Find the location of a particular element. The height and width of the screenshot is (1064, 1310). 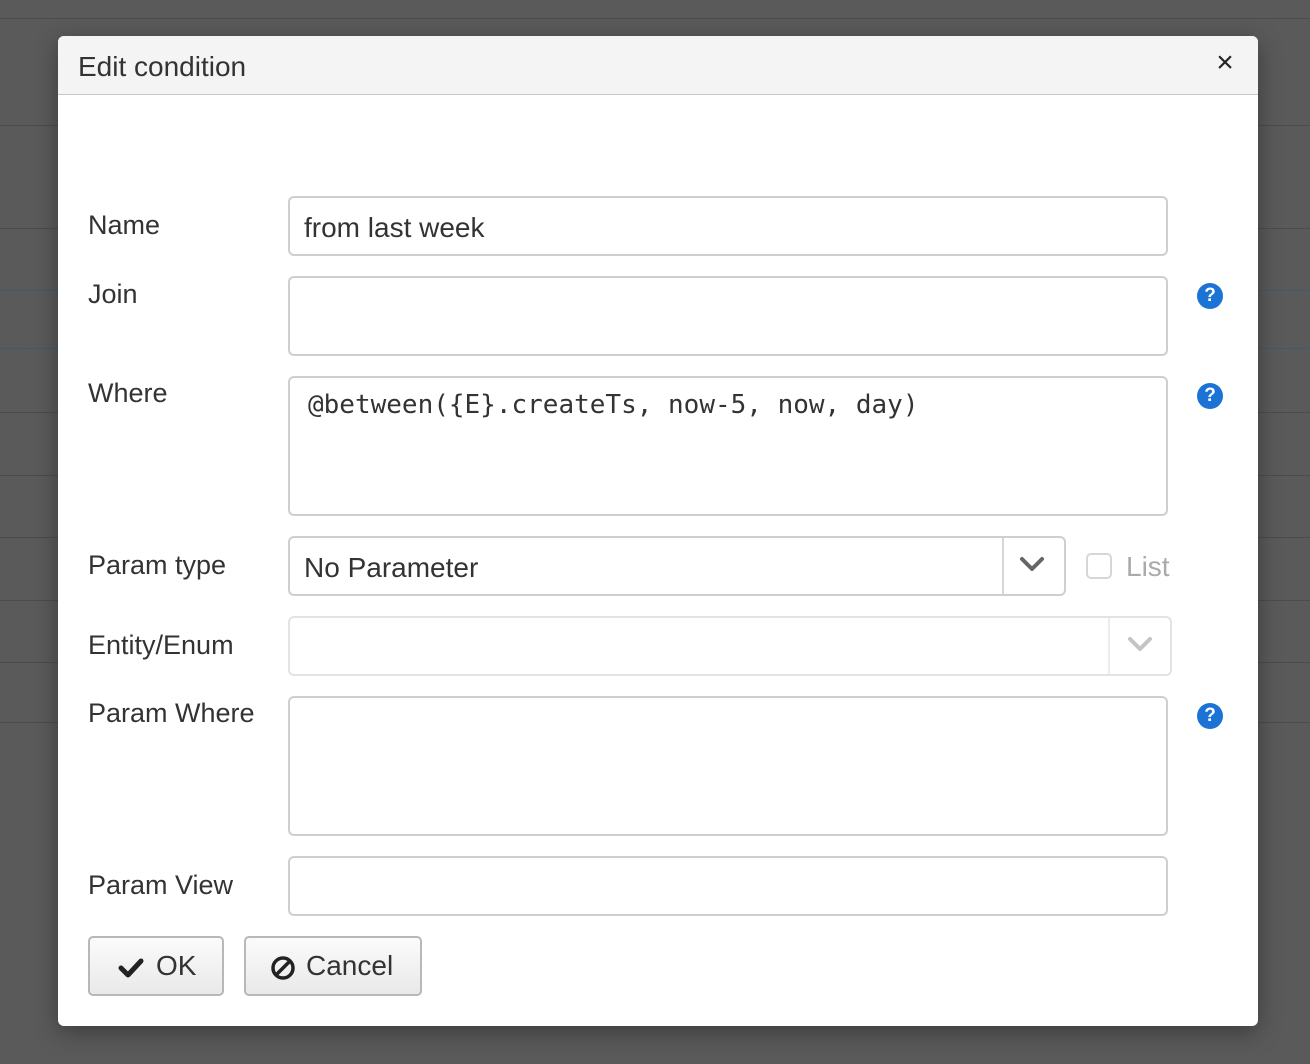

param-where-label: Param Where is located at coordinates (171, 713).